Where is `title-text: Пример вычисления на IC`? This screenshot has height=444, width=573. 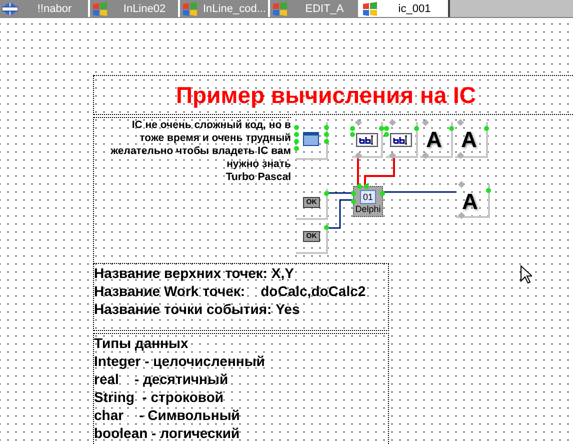 title-text: Пример вычисления на IC is located at coordinates (326, 95).